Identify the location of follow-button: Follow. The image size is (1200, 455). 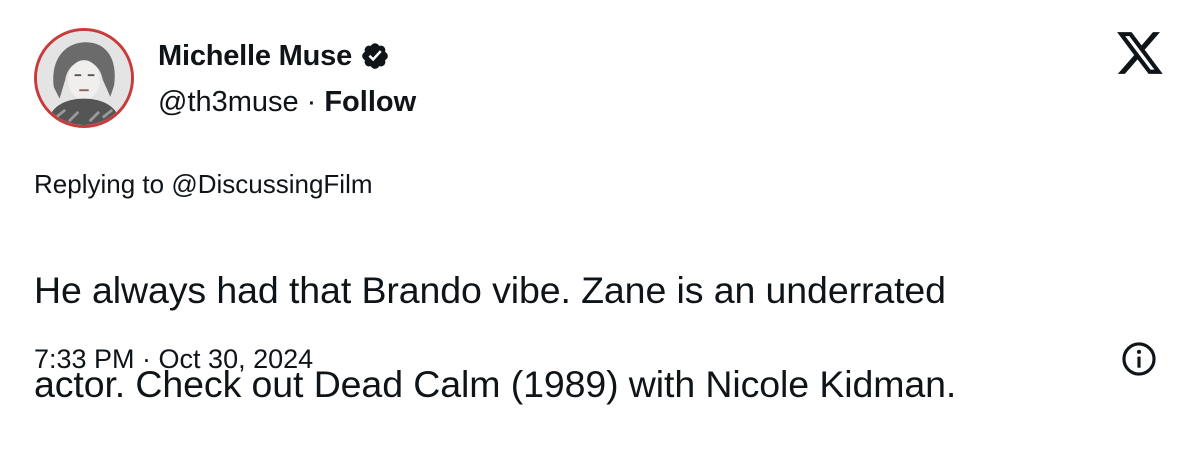
(370, 102).